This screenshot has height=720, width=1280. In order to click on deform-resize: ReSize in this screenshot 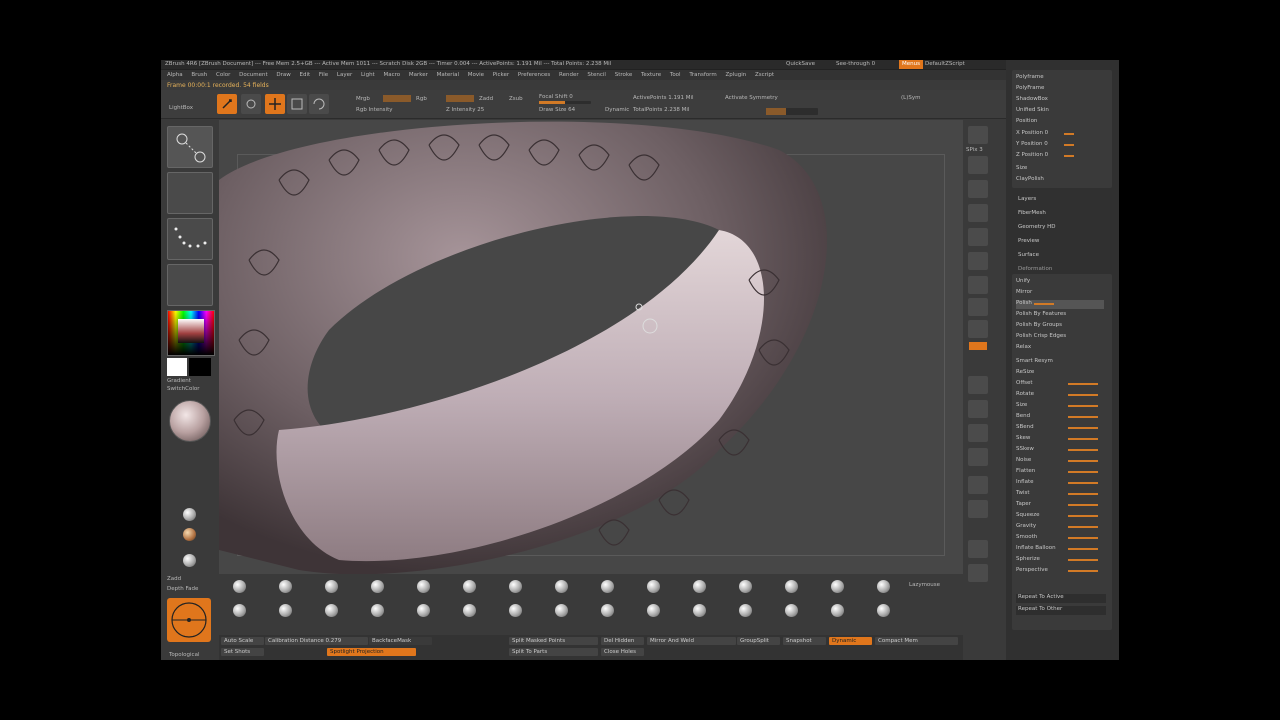, I will do `click(1060, 373)`.